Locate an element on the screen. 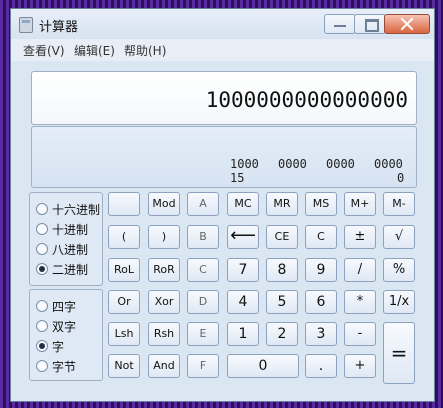 The height and width of the screenshot is (408, 443). digit-4-button: 4 is located at coordinates (243, 302).